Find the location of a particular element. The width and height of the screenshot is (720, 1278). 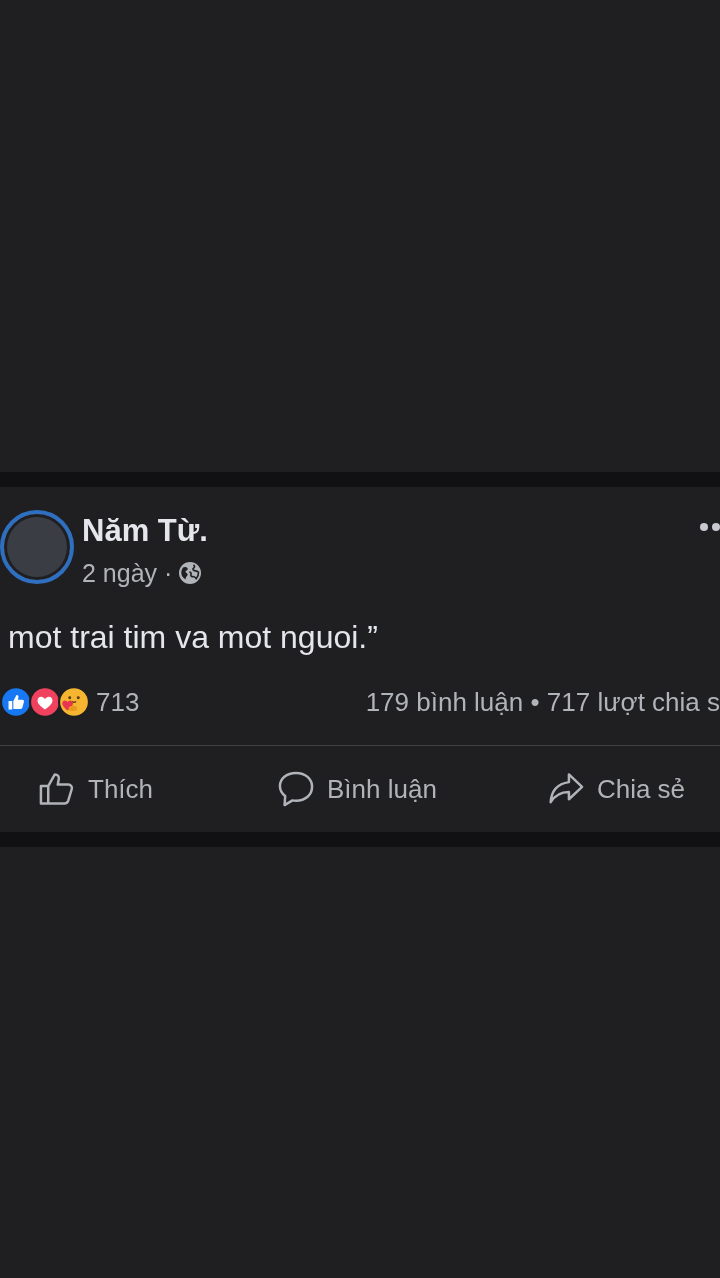

more-options-icon is located at coordinates (710, 527).